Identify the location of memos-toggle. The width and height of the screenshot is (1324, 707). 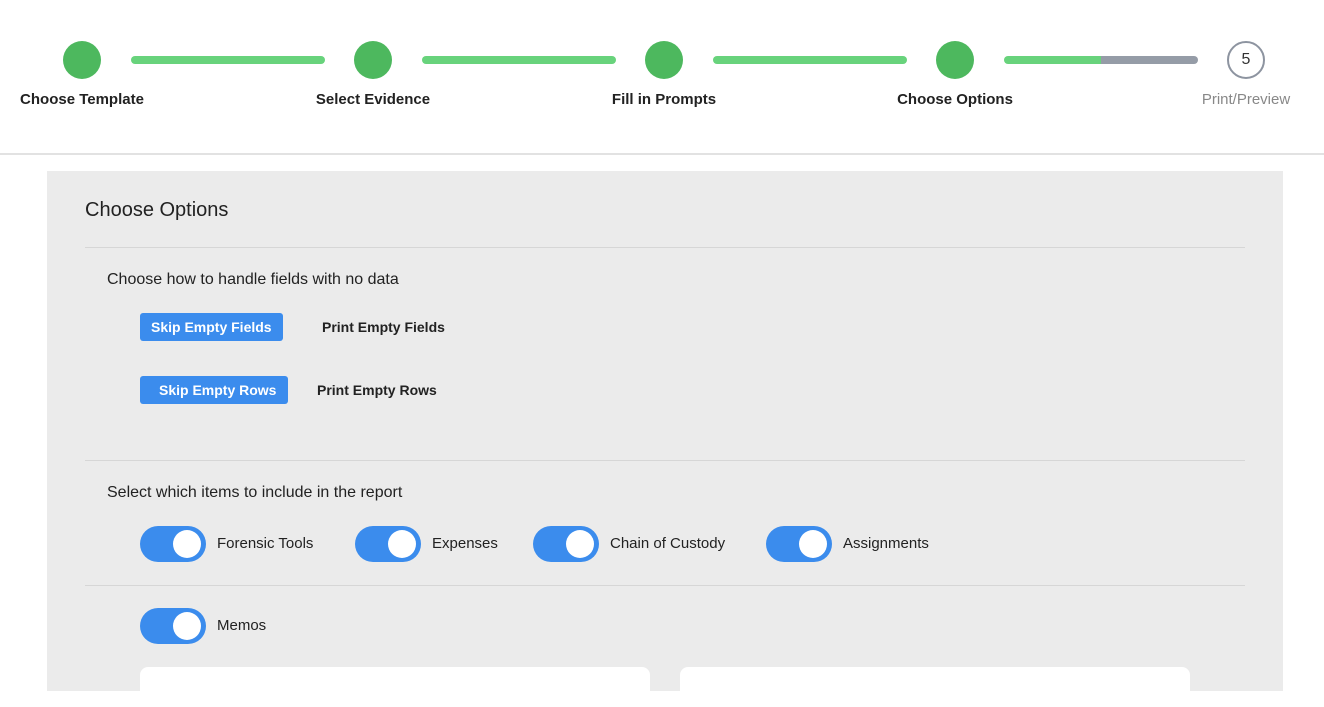
(173, 626).